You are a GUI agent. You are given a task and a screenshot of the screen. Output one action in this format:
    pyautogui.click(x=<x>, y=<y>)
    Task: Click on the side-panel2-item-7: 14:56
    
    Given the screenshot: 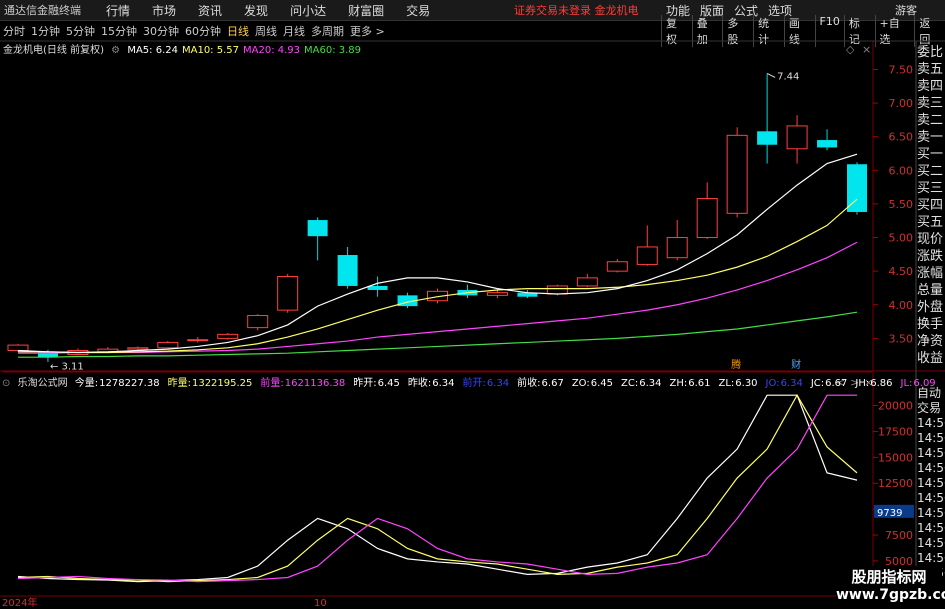 What is the action you would take?
    pyautogui.click(x=931, y=498)
    